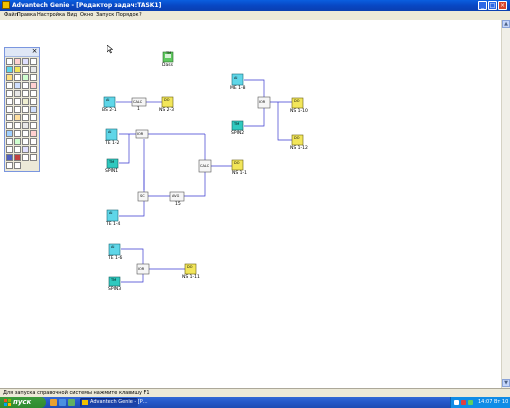  I want to click on menu-settings: Настройка, so click(51, 15).